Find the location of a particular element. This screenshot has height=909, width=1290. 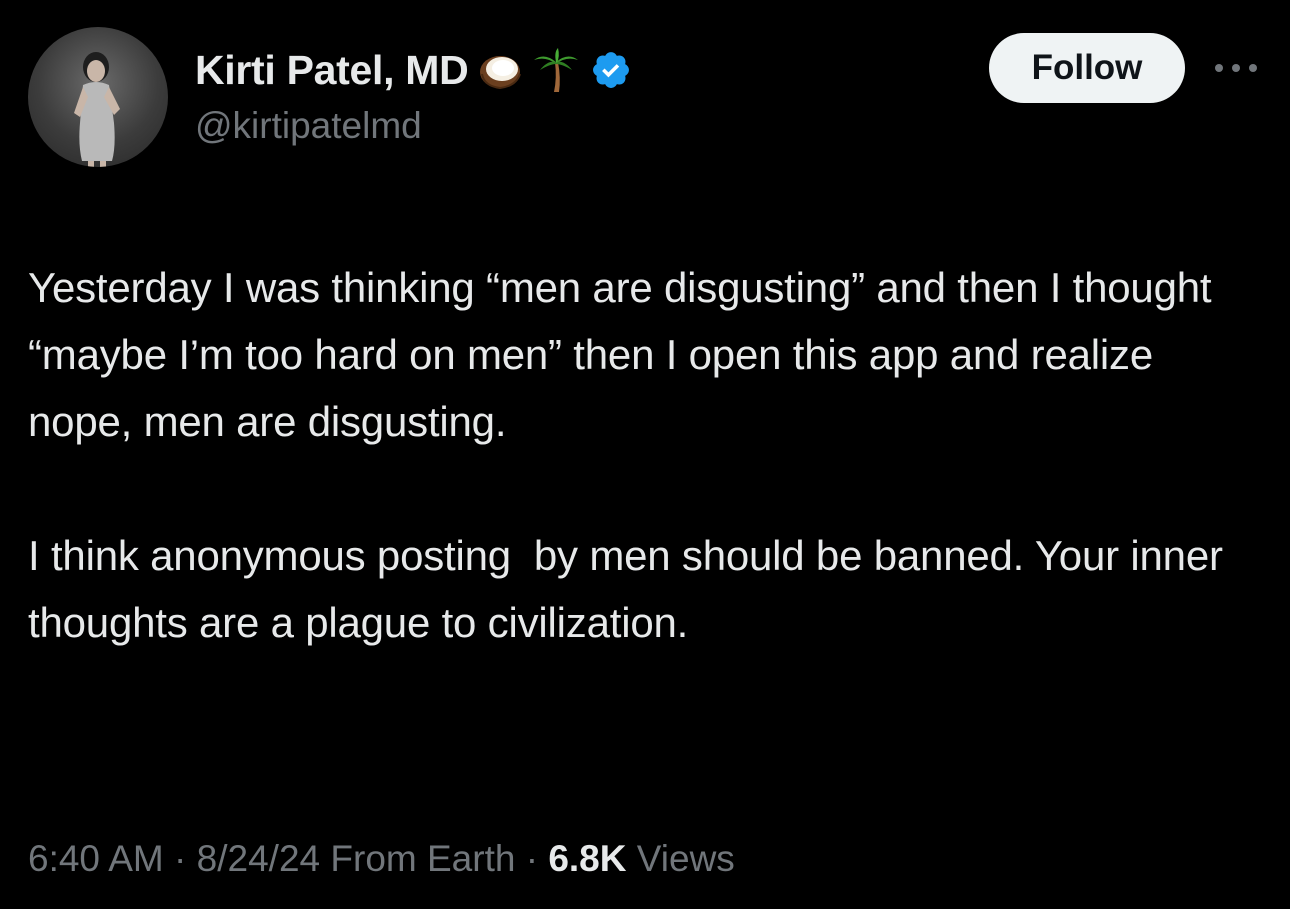

tweet-date: 8/24/24 is located at coordinates (258, 858).